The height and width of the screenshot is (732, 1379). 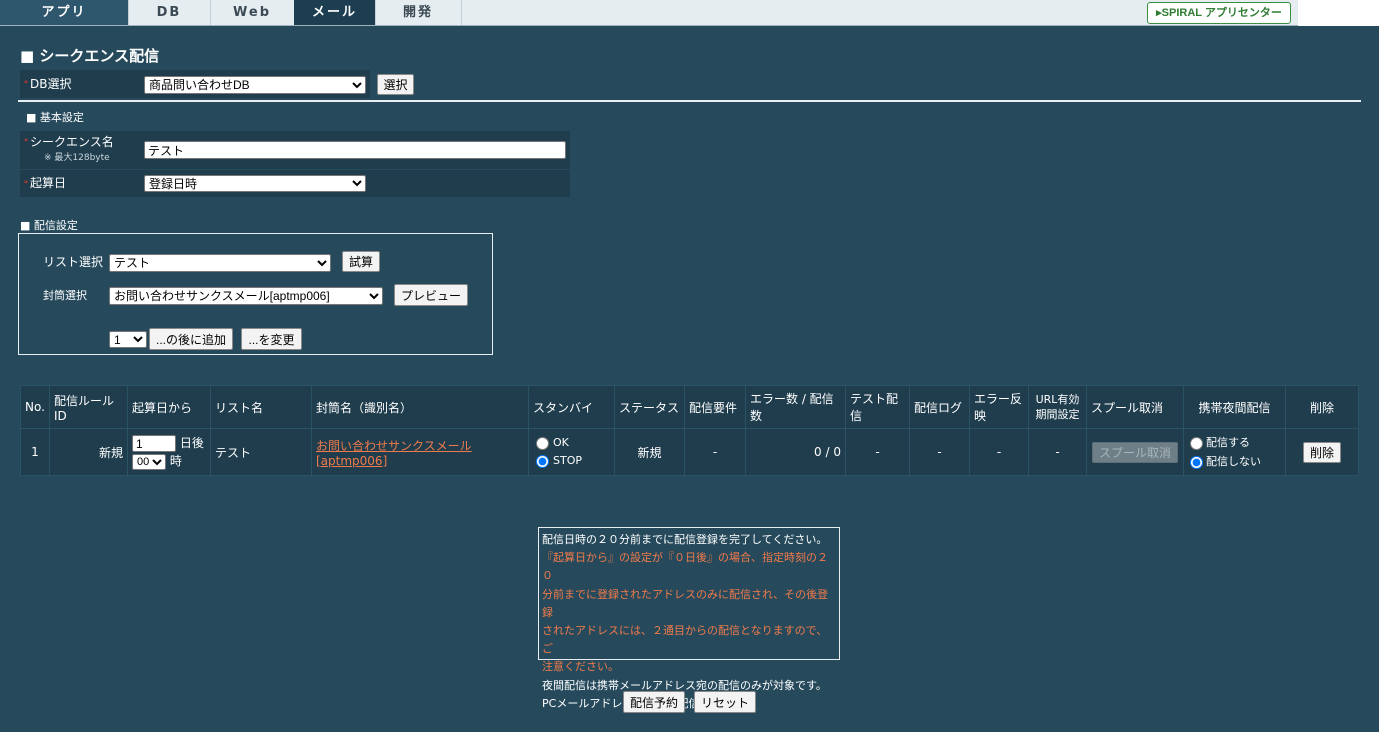 I want to click on cell-rule-id: 新規, so click(x=88, y=452).